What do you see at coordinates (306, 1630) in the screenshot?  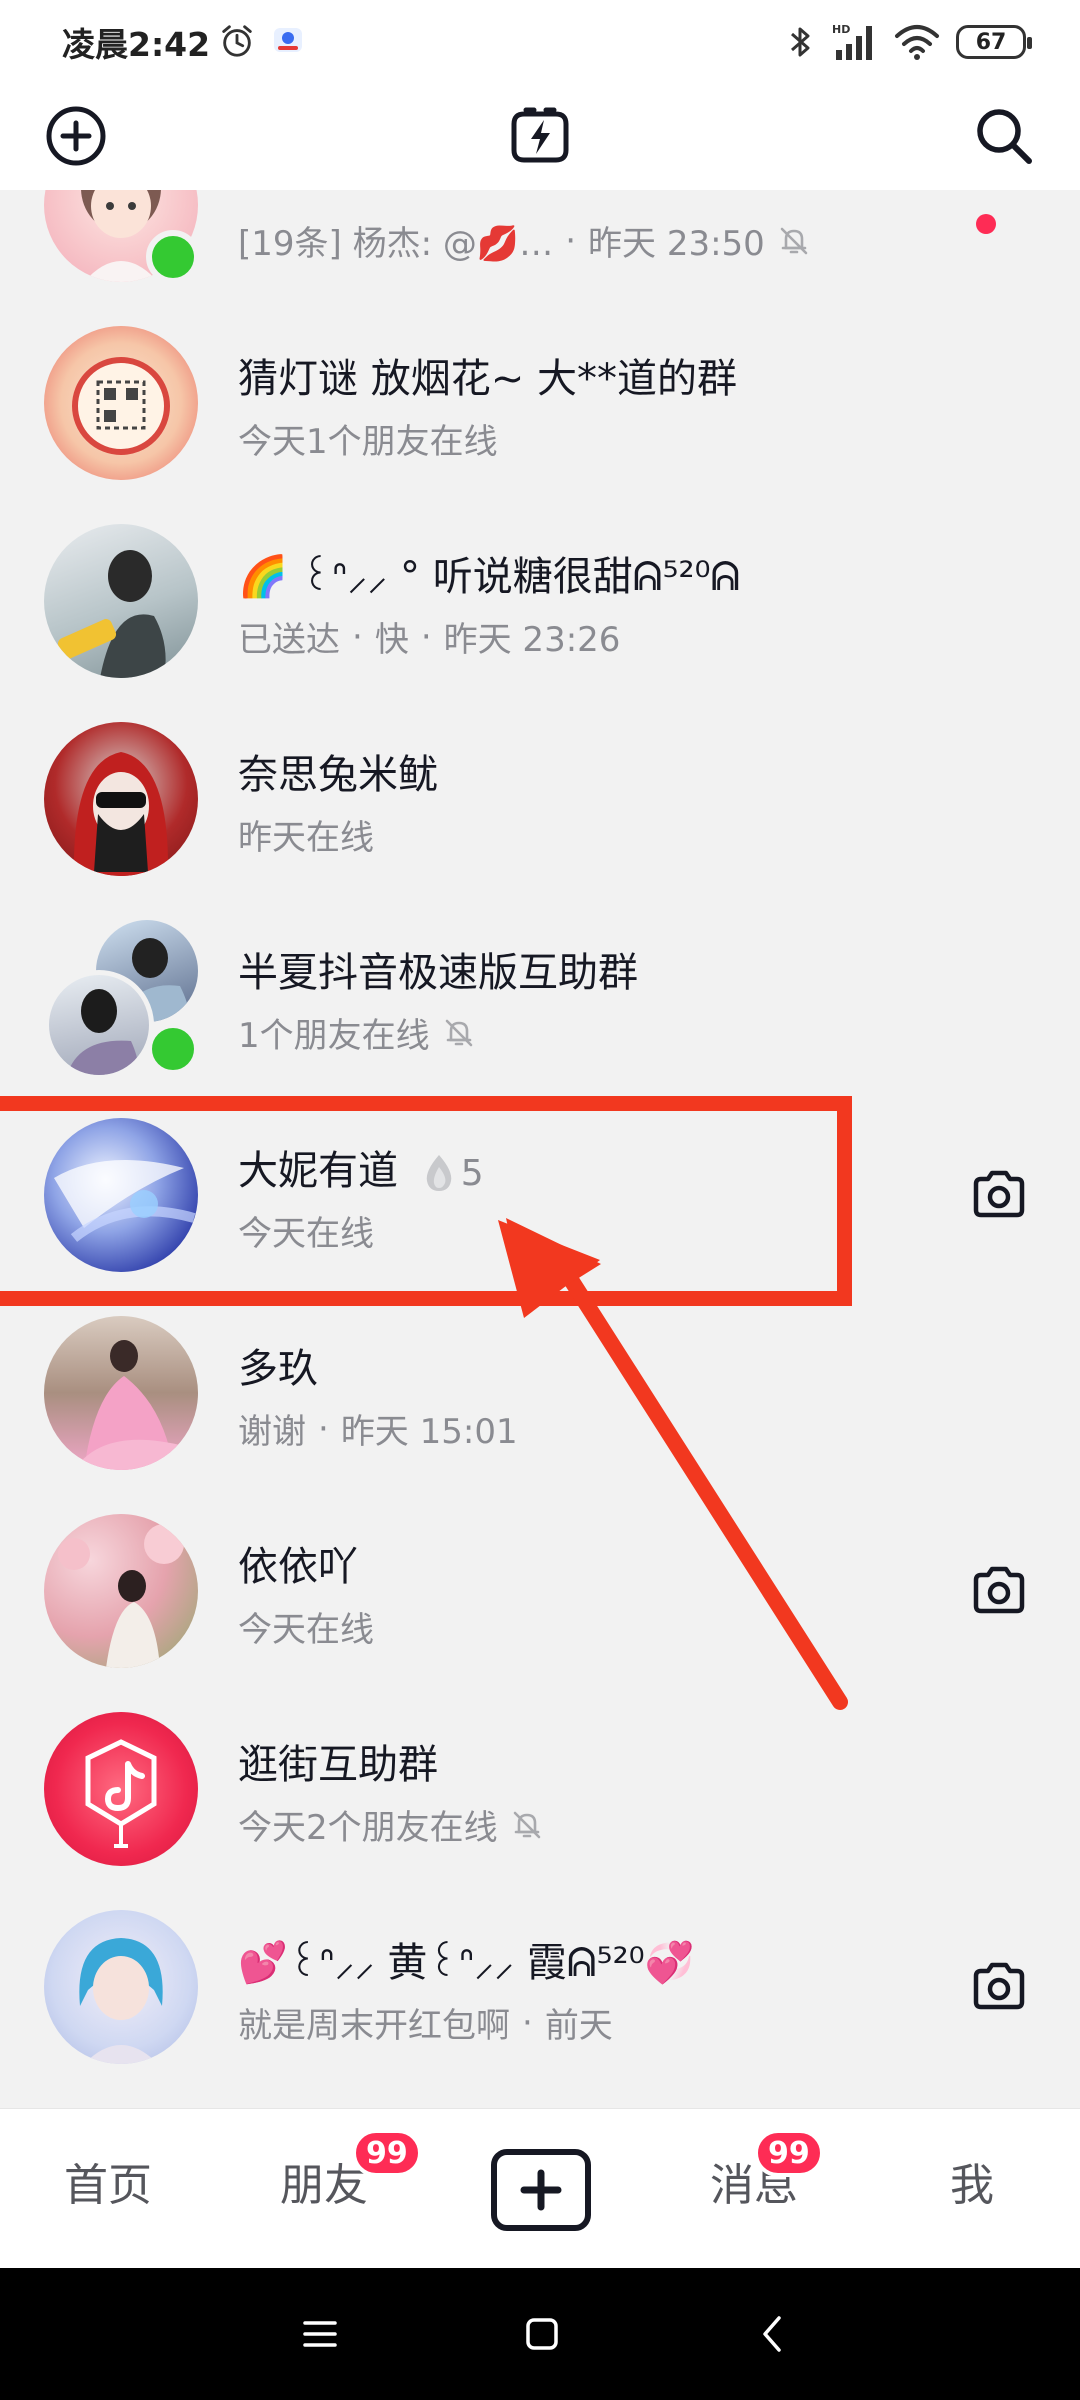 I see `chat-preview: 今天在线` at bounding box center [306, 1630].